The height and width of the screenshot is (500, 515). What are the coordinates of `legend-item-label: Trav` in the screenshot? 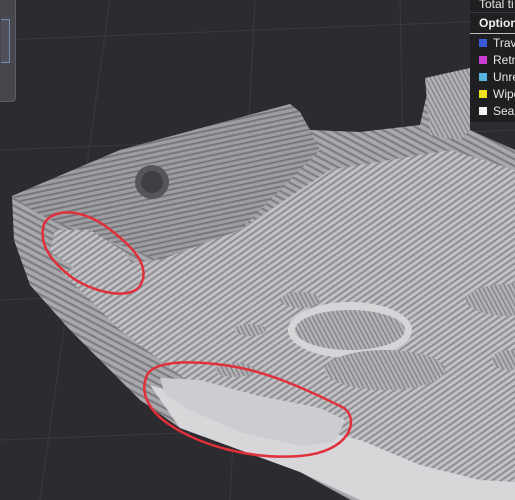 It's located at (504, 43).